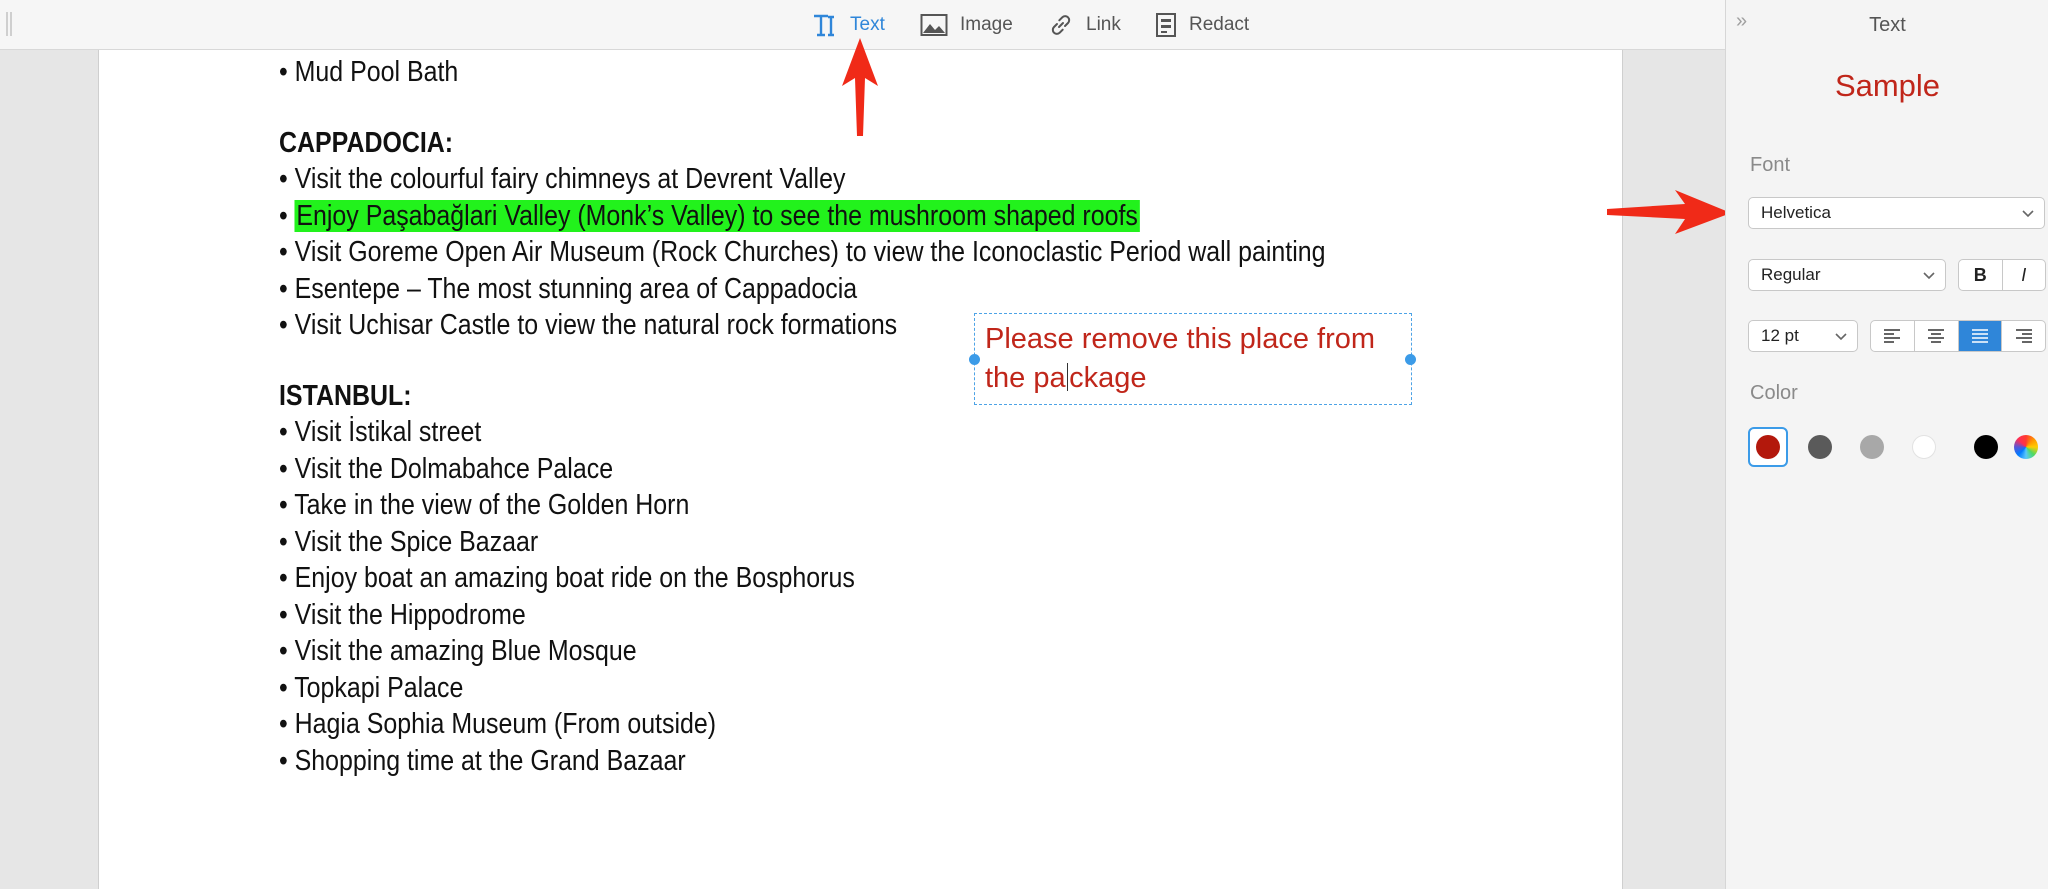  I want to click on color-swatch-white, so click(1924, 447).